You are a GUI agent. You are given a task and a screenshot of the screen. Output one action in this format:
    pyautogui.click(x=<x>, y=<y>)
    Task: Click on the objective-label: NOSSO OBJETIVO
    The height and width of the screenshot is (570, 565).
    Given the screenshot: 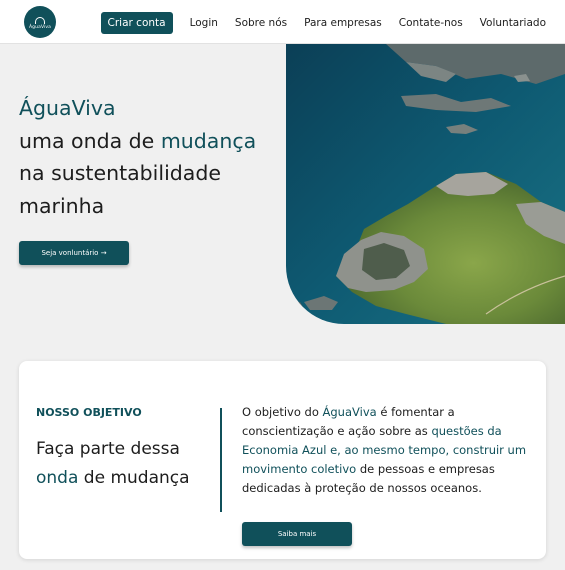 What is the action you would take?
    pyautogui.click(x=89, y=412)
    